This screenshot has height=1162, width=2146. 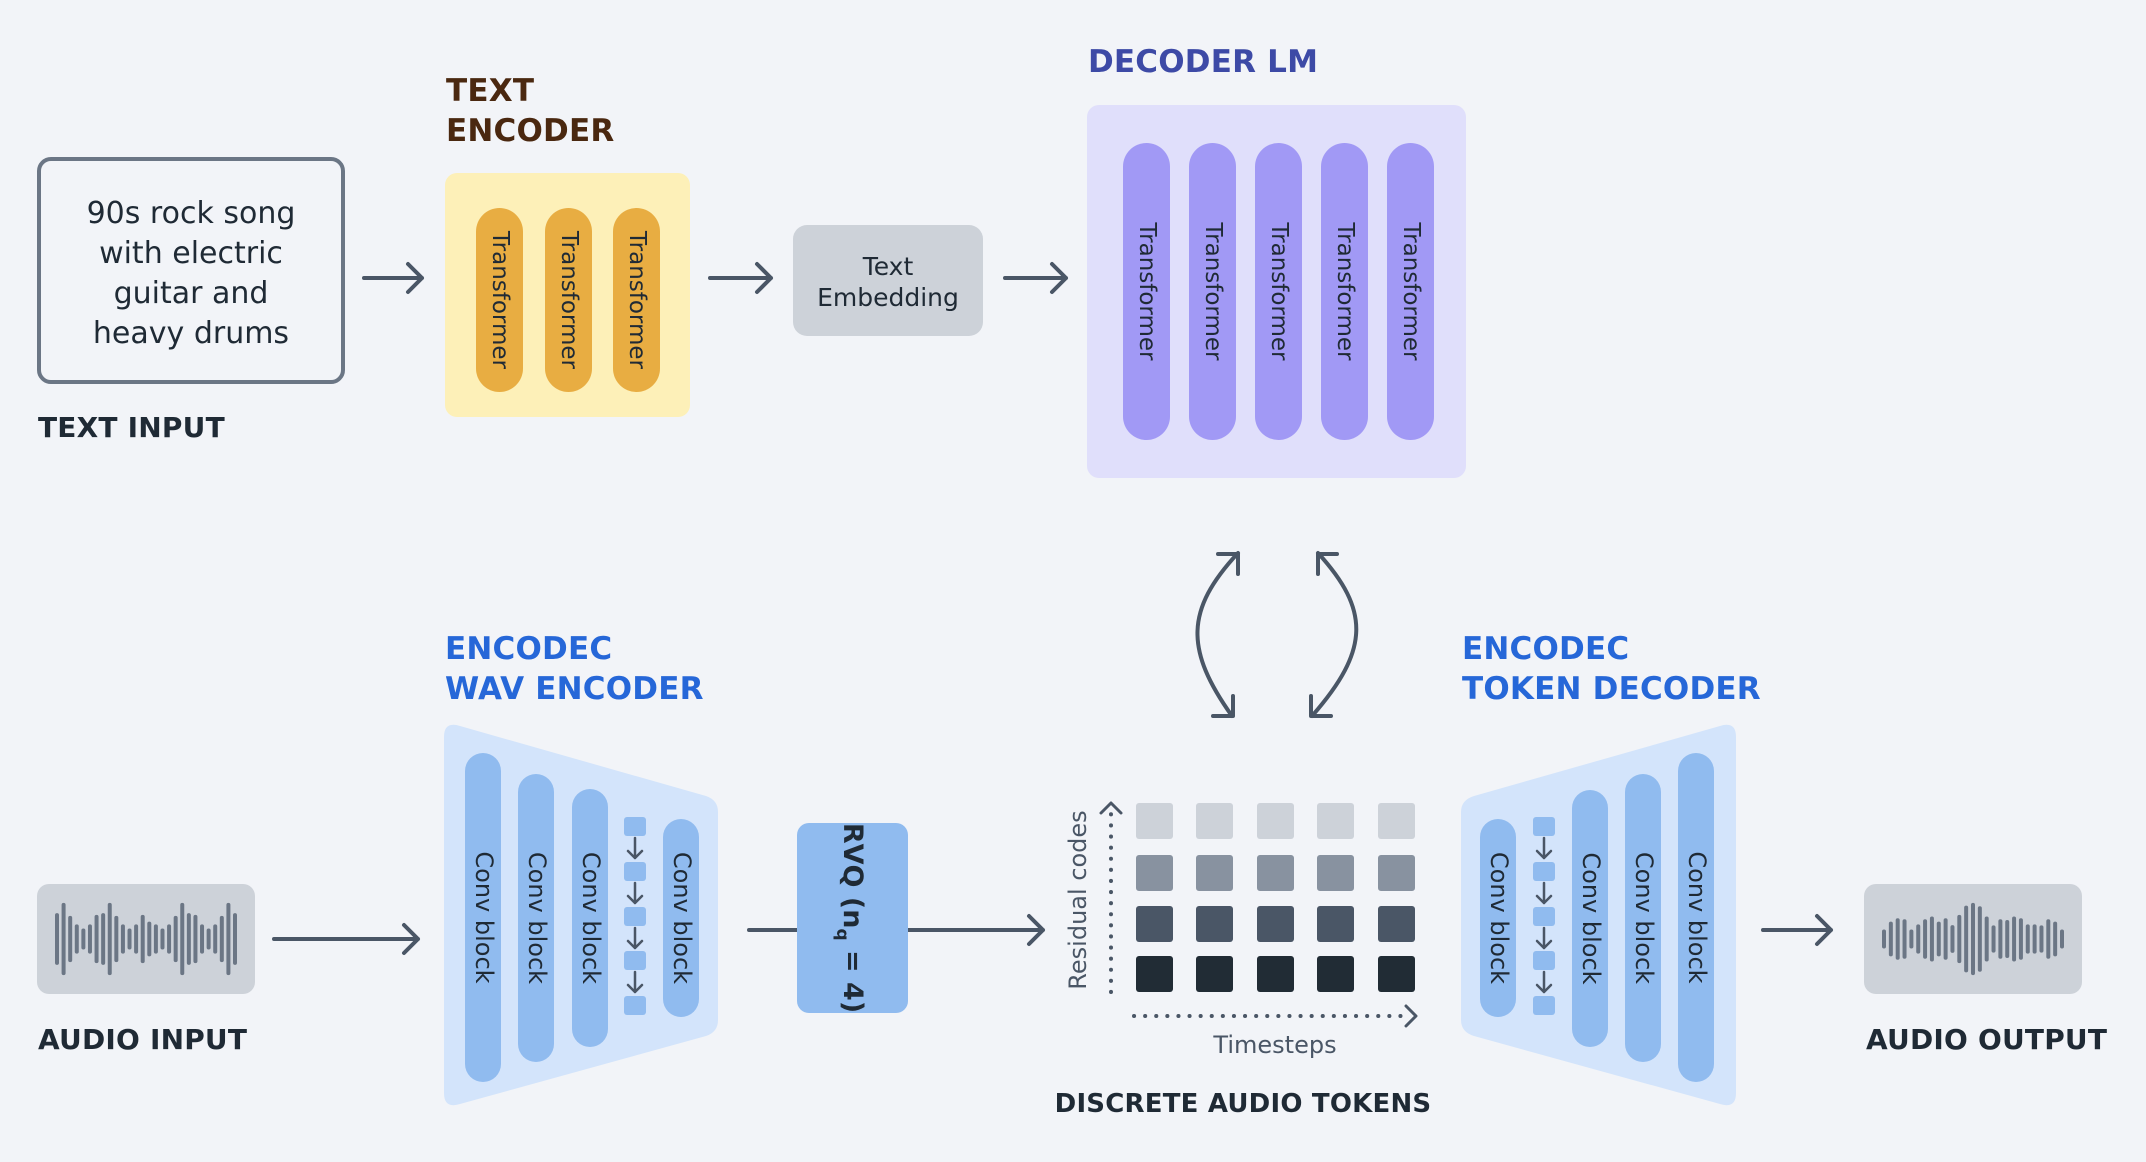 I want to click on rvq-group: RVQ (nq = 4), so click(x=852, y=918).